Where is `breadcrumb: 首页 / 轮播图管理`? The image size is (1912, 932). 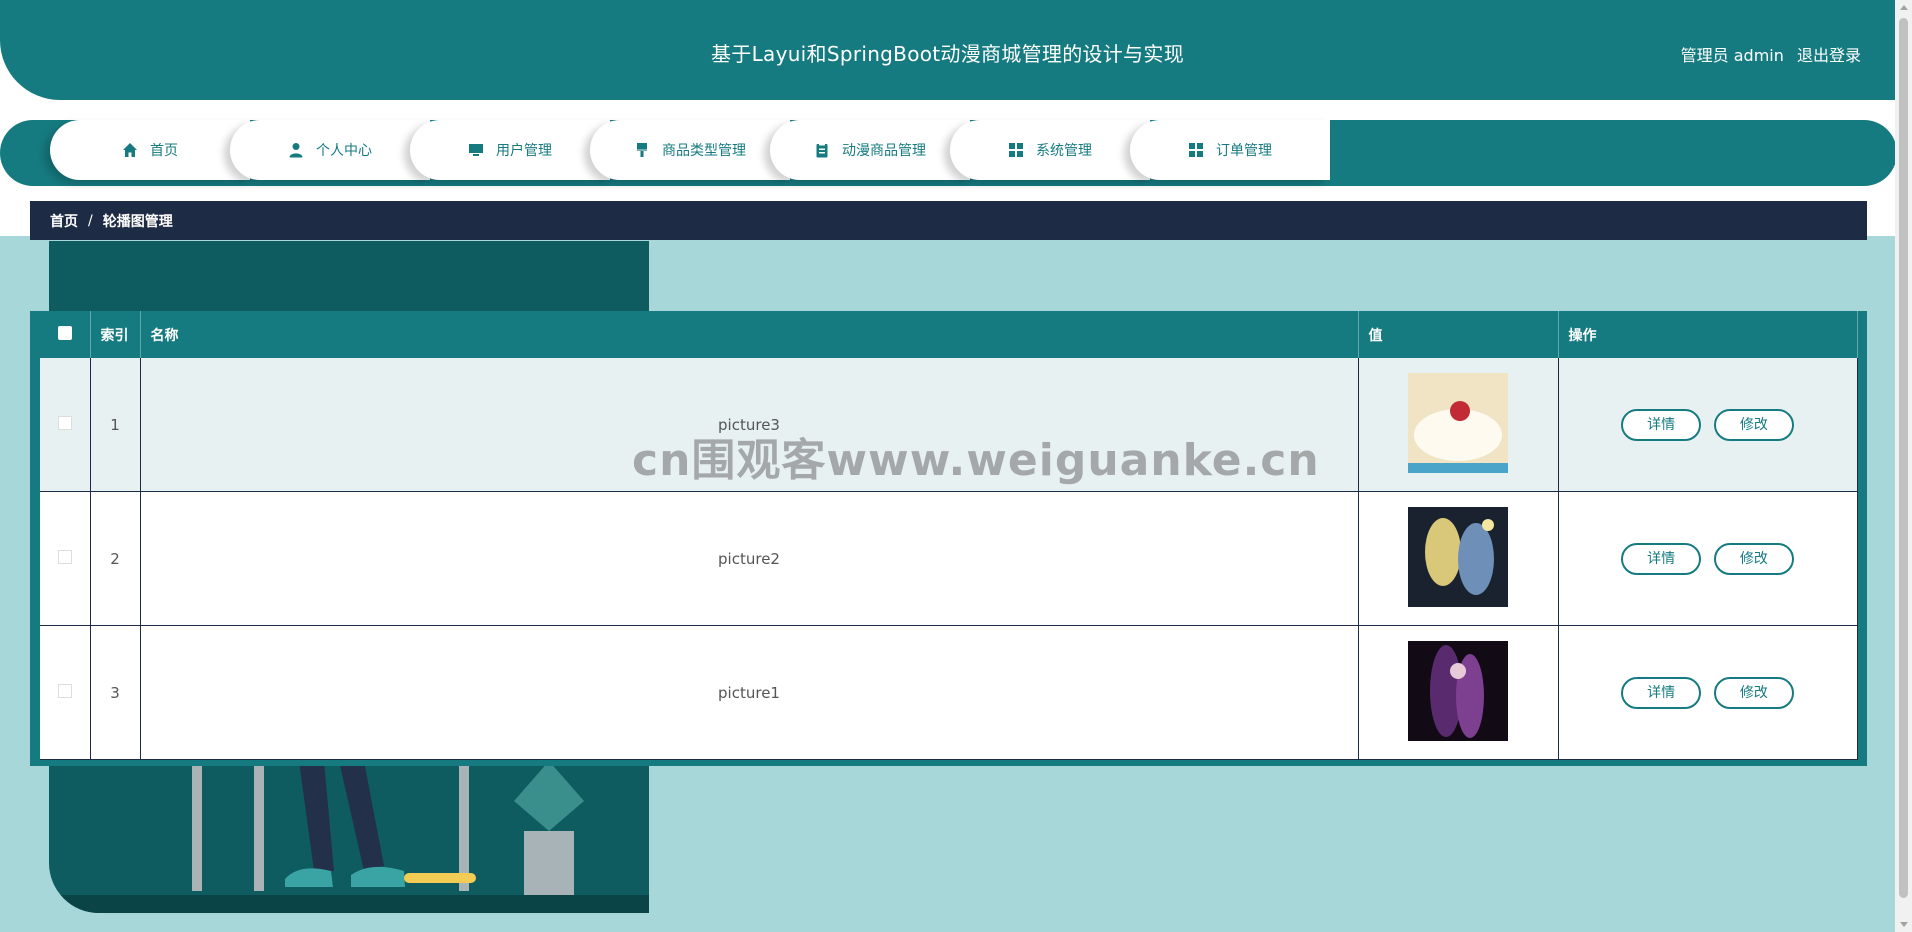 breadcrumb: 首页 / 轮播图管理 is located at coordinates (948, 220).